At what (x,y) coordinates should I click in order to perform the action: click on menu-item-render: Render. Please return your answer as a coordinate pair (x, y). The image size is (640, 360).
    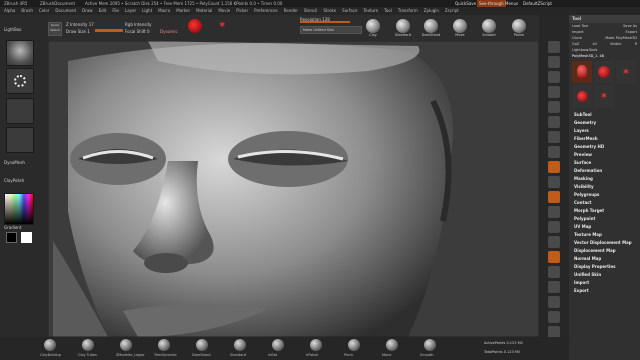
    Looking at the image, I should click on (291, 10).